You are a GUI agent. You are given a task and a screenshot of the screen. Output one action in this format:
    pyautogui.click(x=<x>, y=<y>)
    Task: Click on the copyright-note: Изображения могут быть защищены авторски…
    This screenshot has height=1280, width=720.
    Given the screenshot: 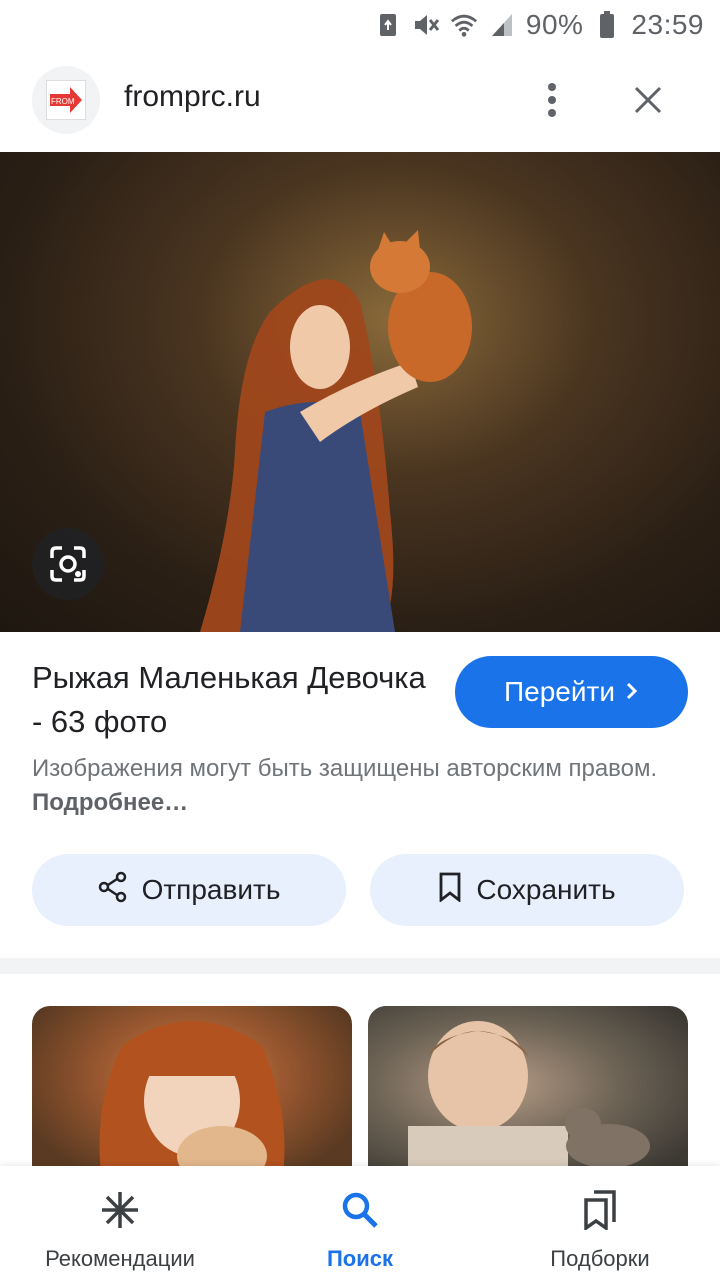 What is the action you would take?
    pyautogui.click(x=352, y=786)
    